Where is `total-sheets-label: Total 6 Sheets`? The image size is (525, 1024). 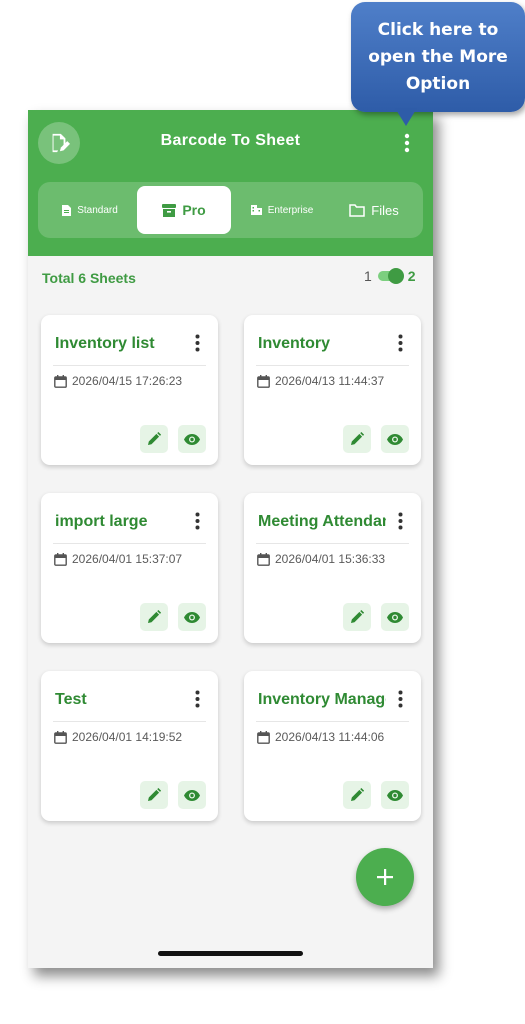 total-sheets-label: Total 6 Sheets is located at coordinates (89, 278).